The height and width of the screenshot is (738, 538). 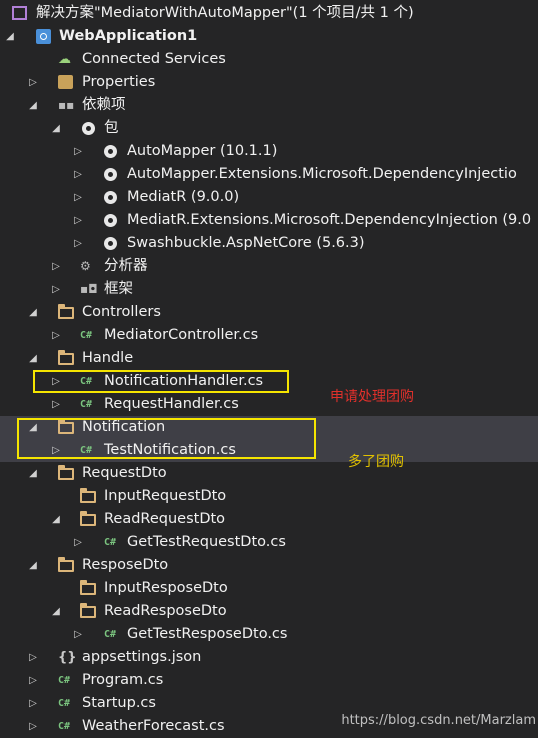 What do you see at coordinates (269, 496) in the screenshot?
I see `tree-item-folder: InputRequestDto` at bounding box center [269, 496].